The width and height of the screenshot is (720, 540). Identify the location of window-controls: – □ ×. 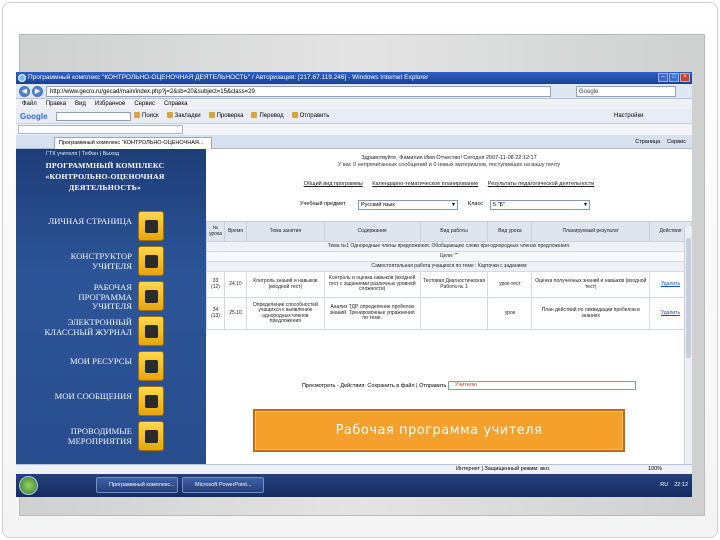
(674, 77).